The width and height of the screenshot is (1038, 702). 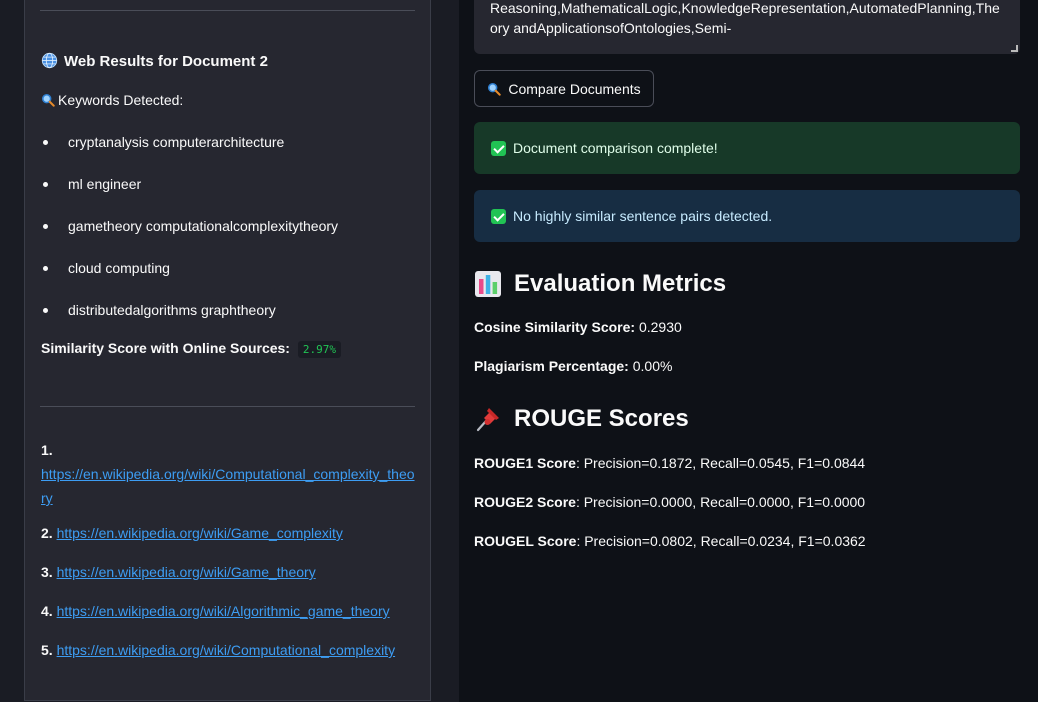 I want to click on rouge-heading-text: ROUGE Scores, so click(x=601, y=418).